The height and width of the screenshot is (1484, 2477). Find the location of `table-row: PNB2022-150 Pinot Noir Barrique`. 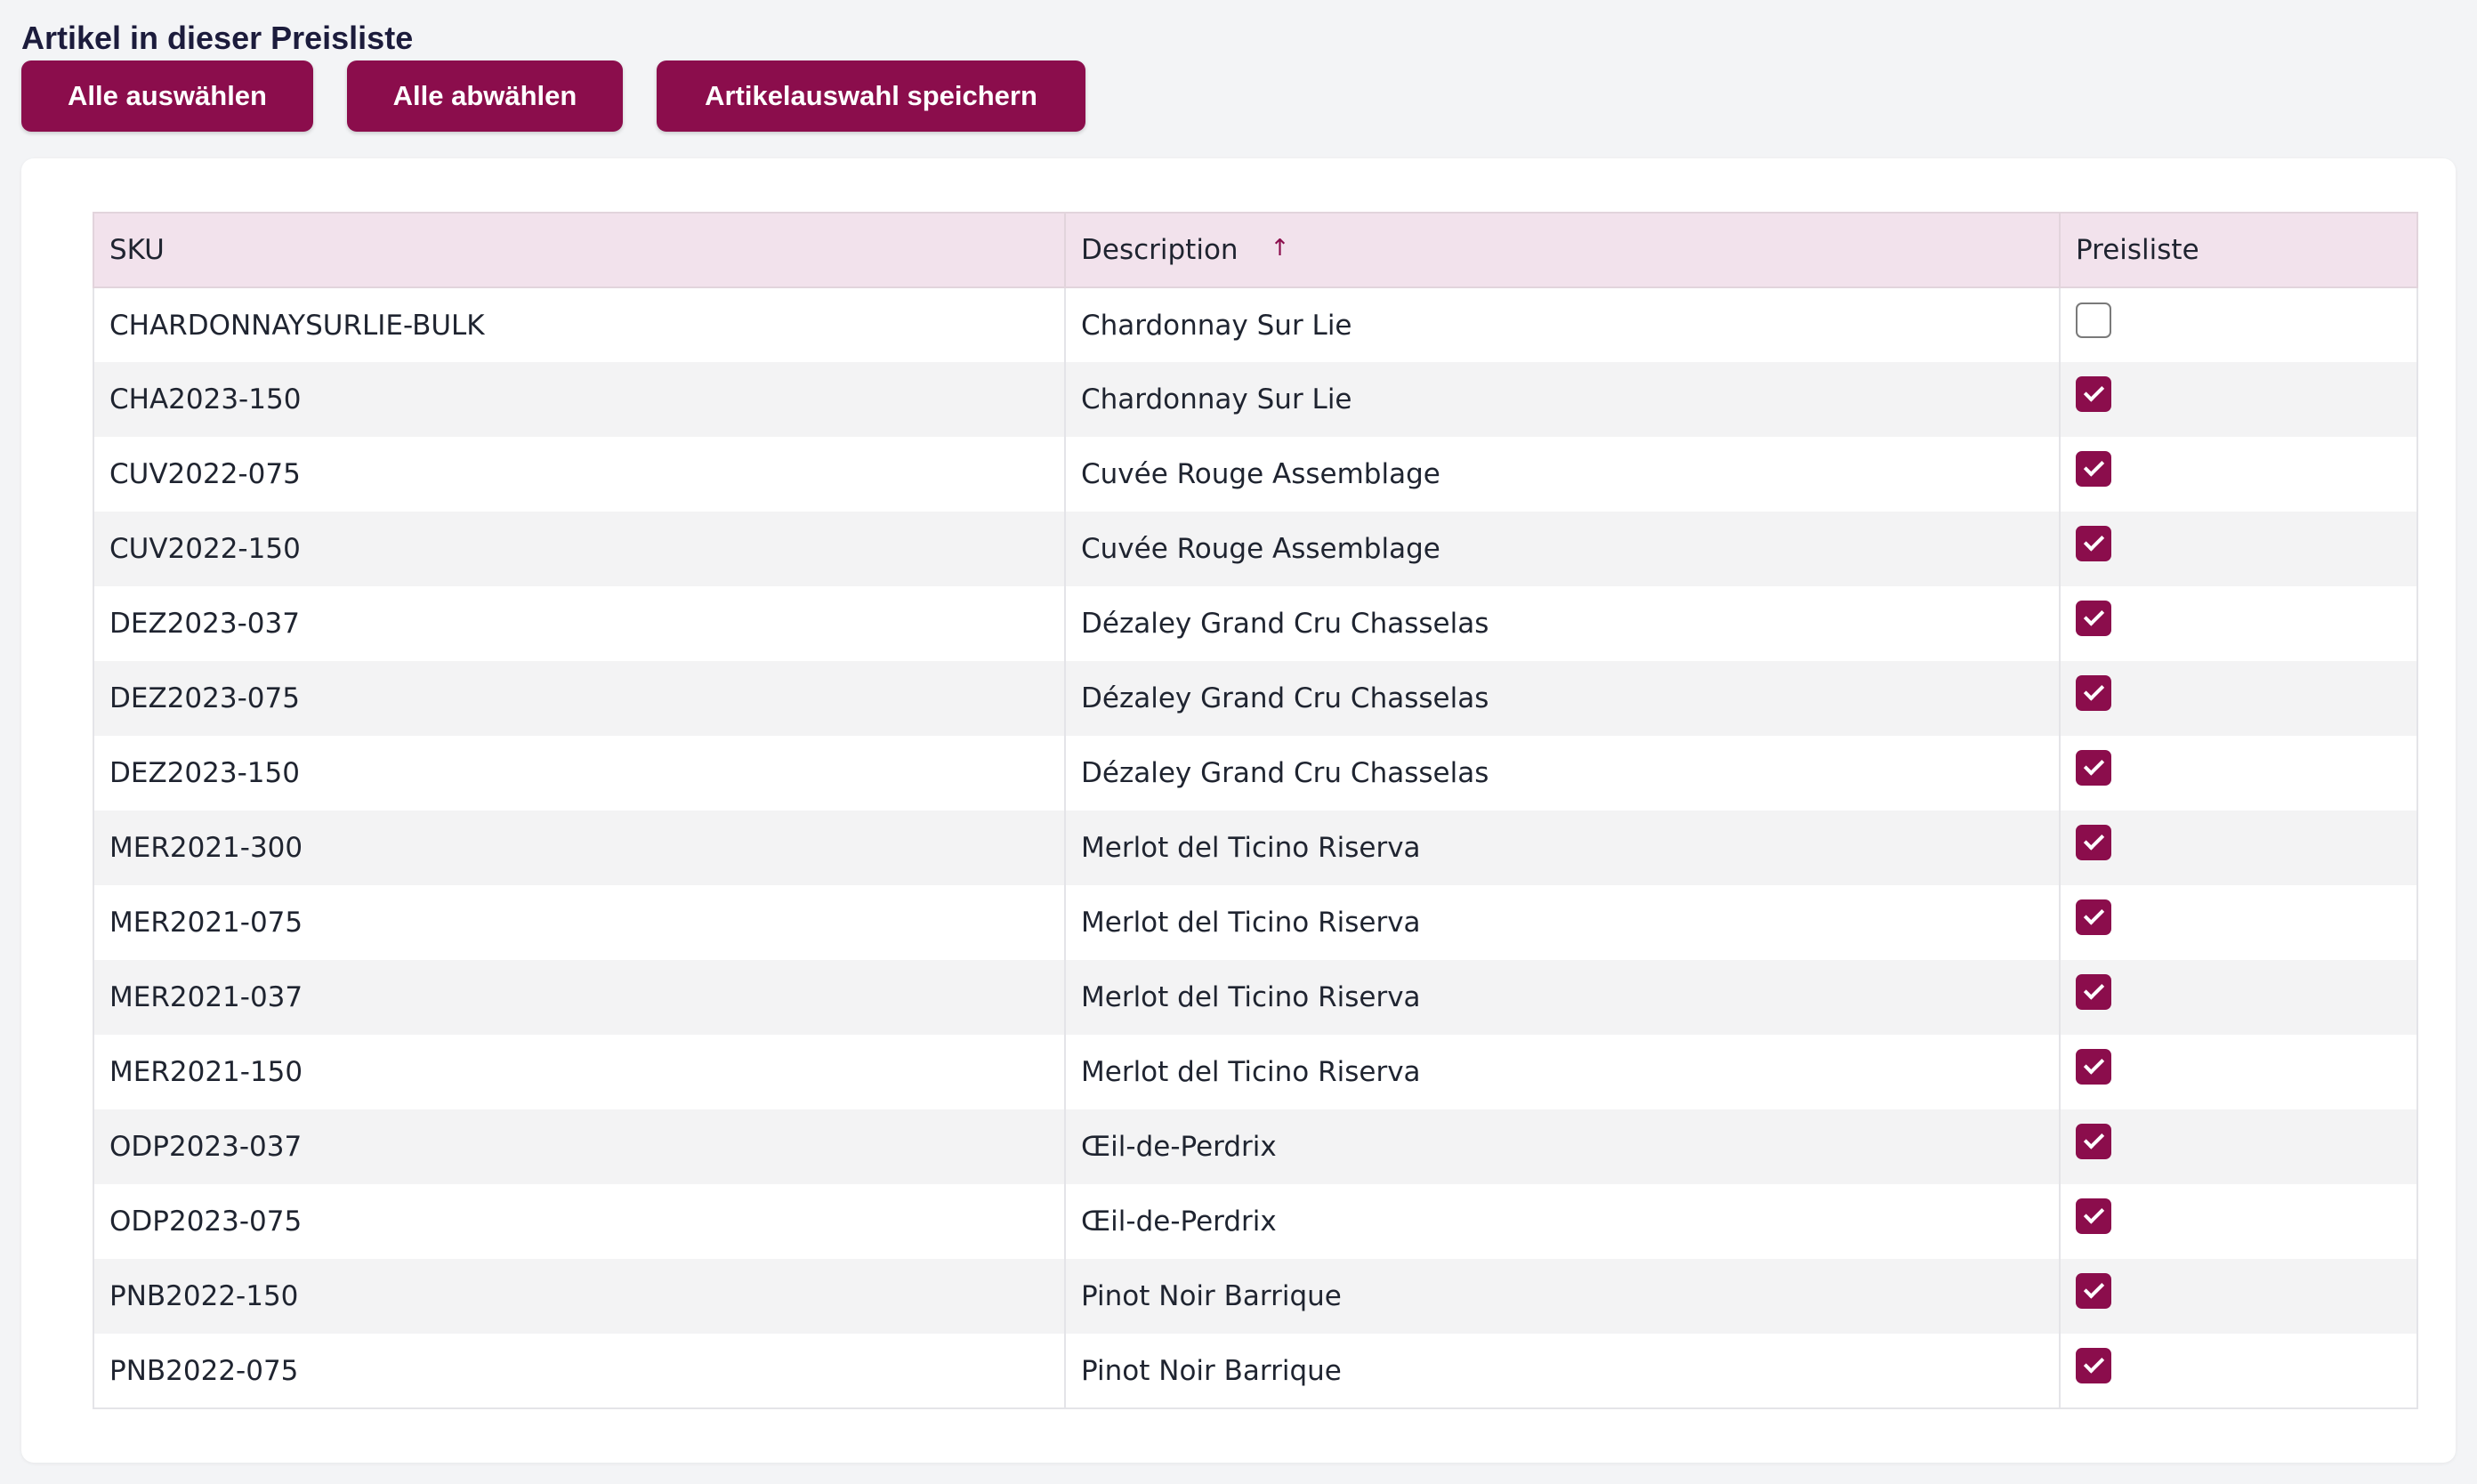

table-row: PNB2022-150 Pinot Noir Barrique is located at coordinates (1255, 1296).